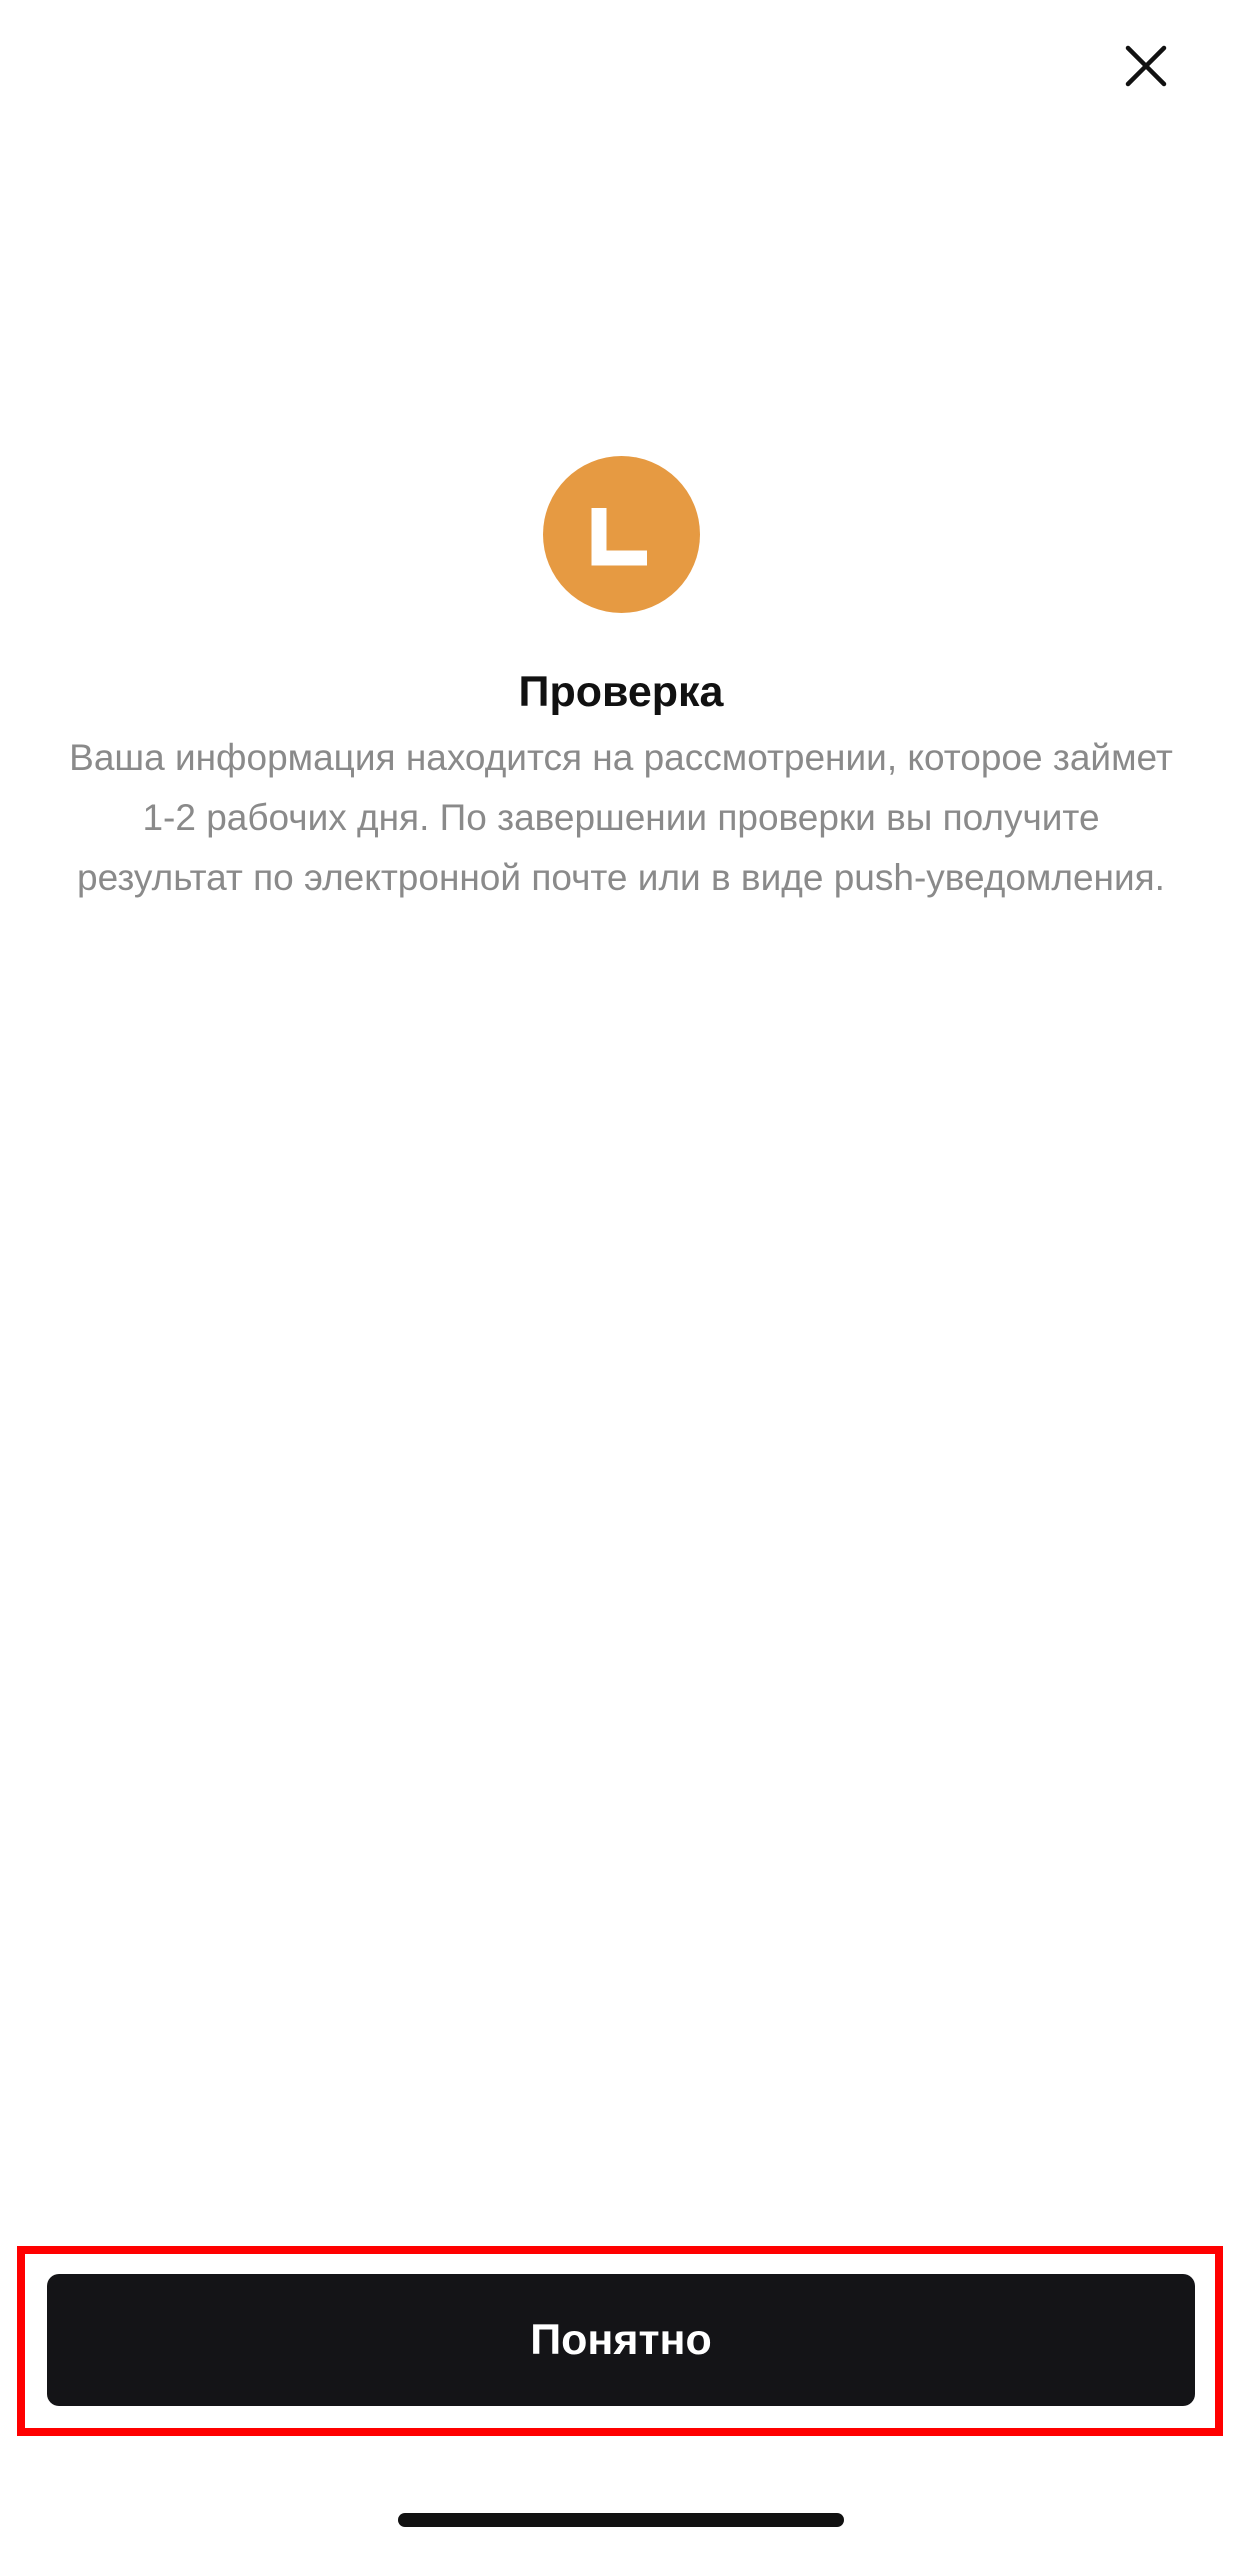 The width and height of the screenshot is (1242, 2556). Describe the element at coordinates (621, 2340) in the screenshot. I see `understood-button: Понятно` at that location.